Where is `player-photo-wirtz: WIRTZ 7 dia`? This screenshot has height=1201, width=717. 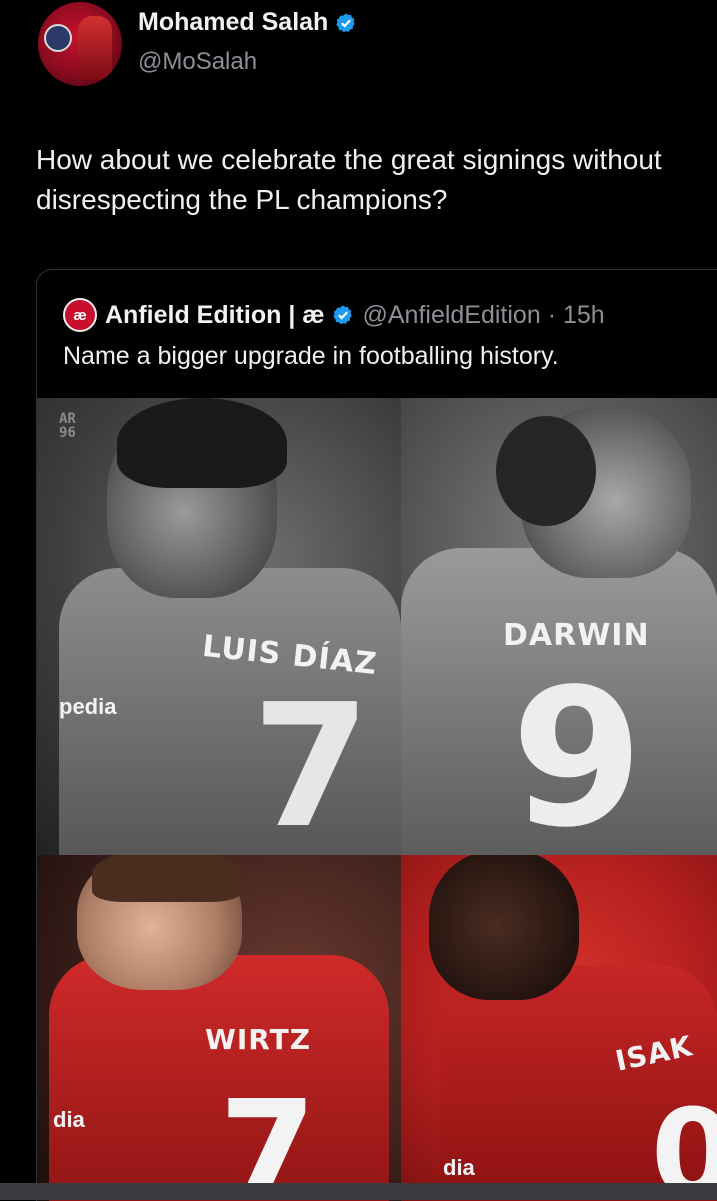 player-photo-wirtz: WIRTZ 7 dia is located at coordinates (219, 1028).